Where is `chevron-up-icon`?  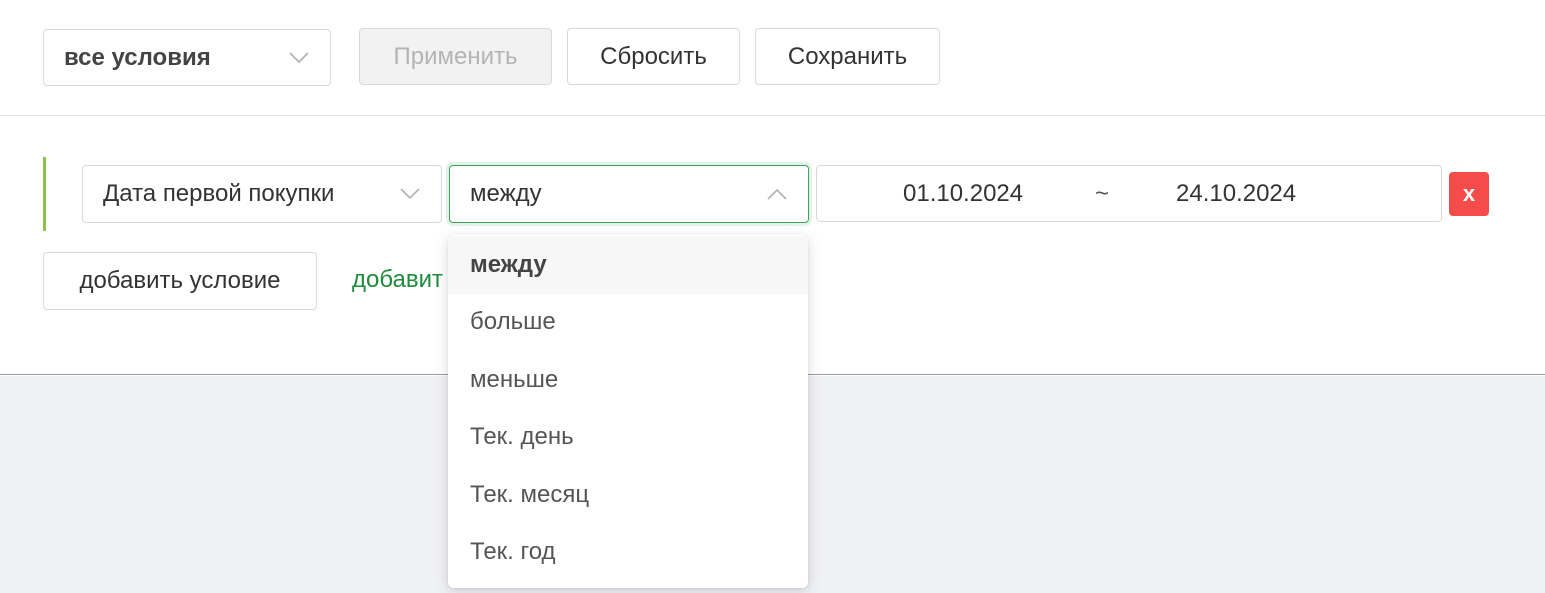 chevron-up-icon is located at coordinates (777, 194).